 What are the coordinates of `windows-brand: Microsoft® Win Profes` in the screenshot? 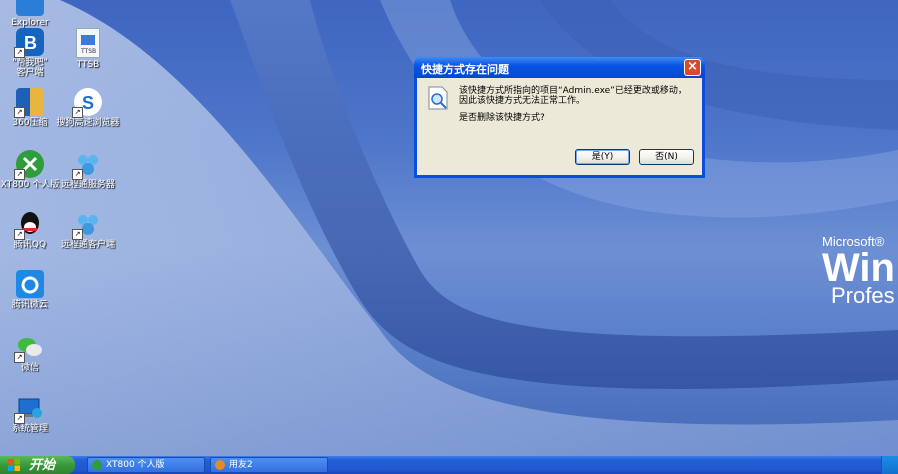 It's located at (858, 271).